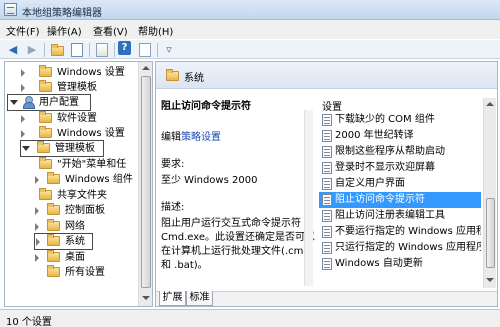  I want to click on setting-row: 自定义用户界面, so click(400, 184).